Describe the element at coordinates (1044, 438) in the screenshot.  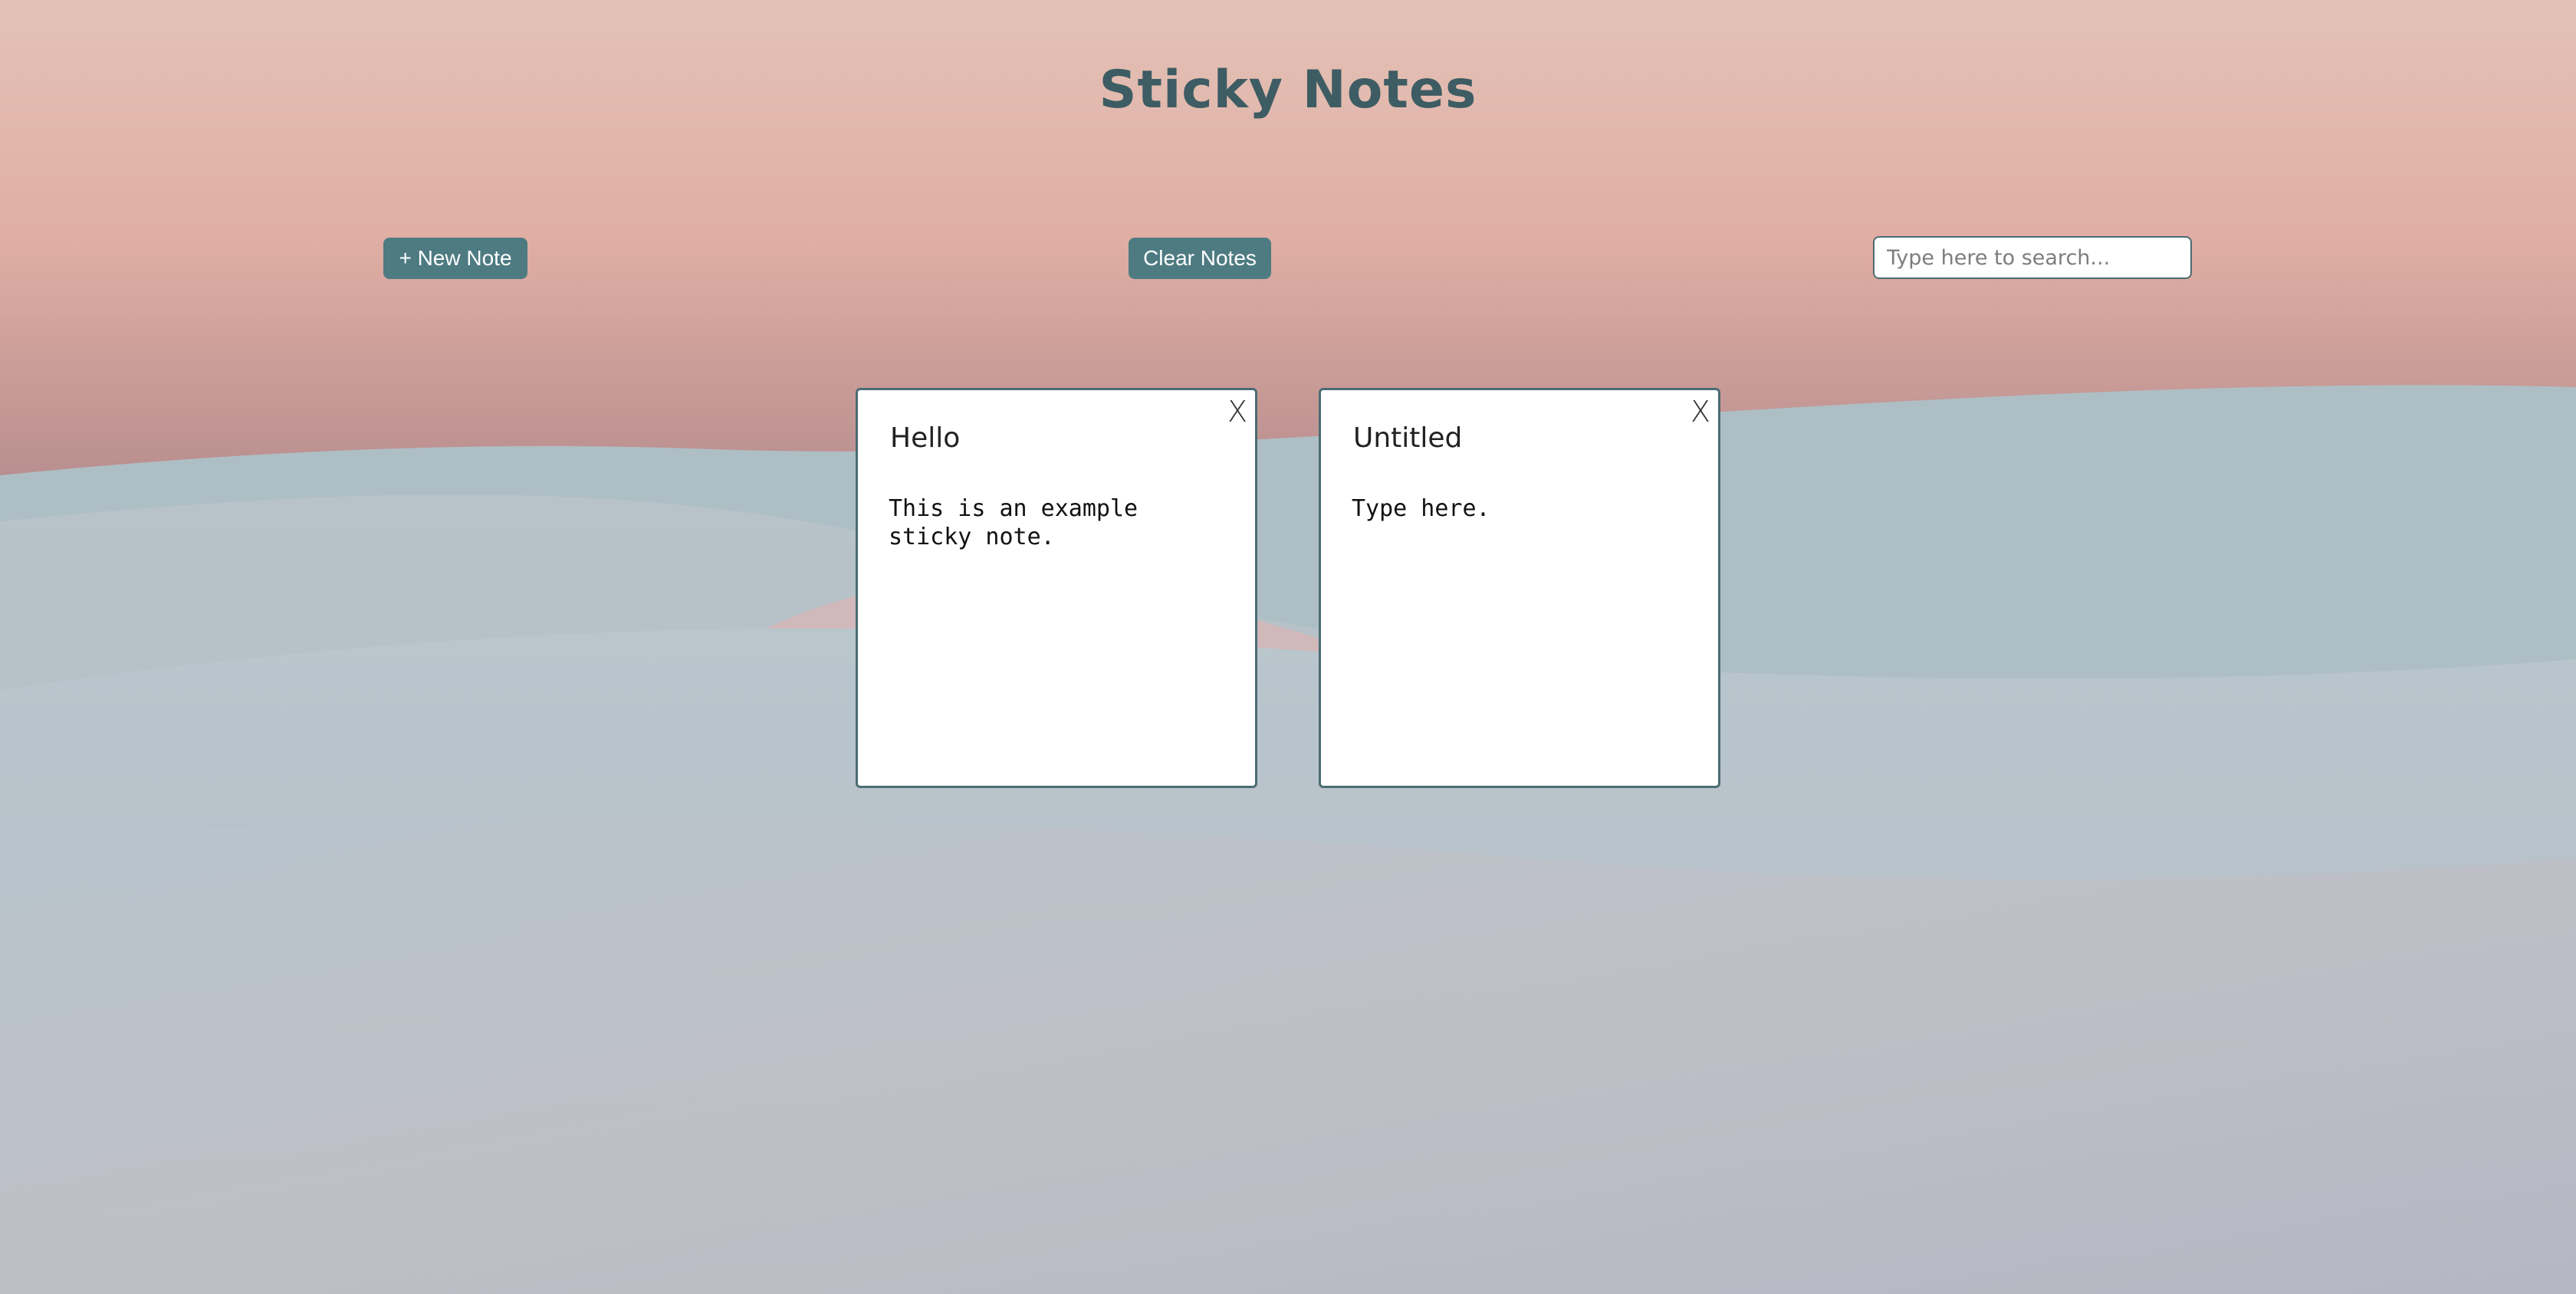
I see `note-title: Hello` at that location.